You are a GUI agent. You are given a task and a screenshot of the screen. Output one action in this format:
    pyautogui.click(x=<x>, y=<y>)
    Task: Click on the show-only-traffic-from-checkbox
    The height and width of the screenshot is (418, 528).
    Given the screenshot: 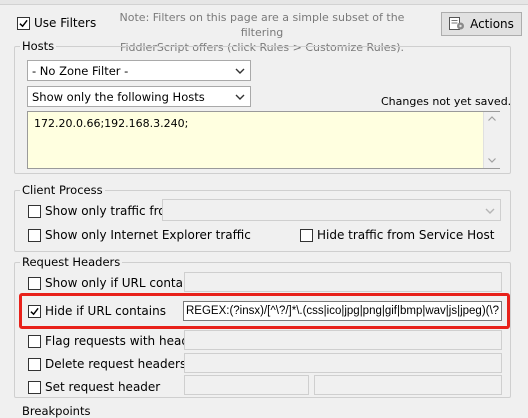 What is the action you would take?
    pyautogui.click(x=34, y=211)
    